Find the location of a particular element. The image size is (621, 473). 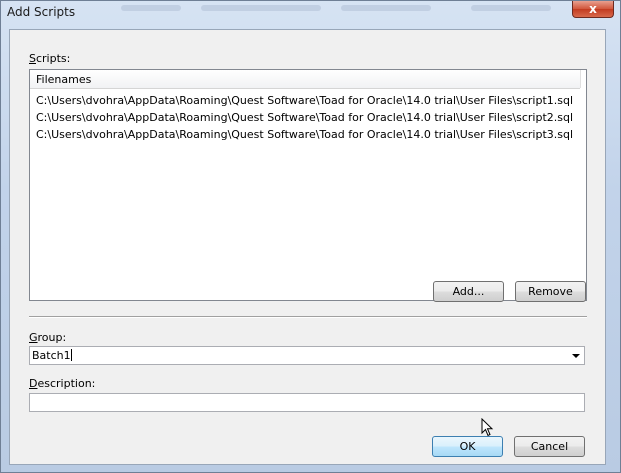

description-label: Description: is located at coordinates (62, 383).